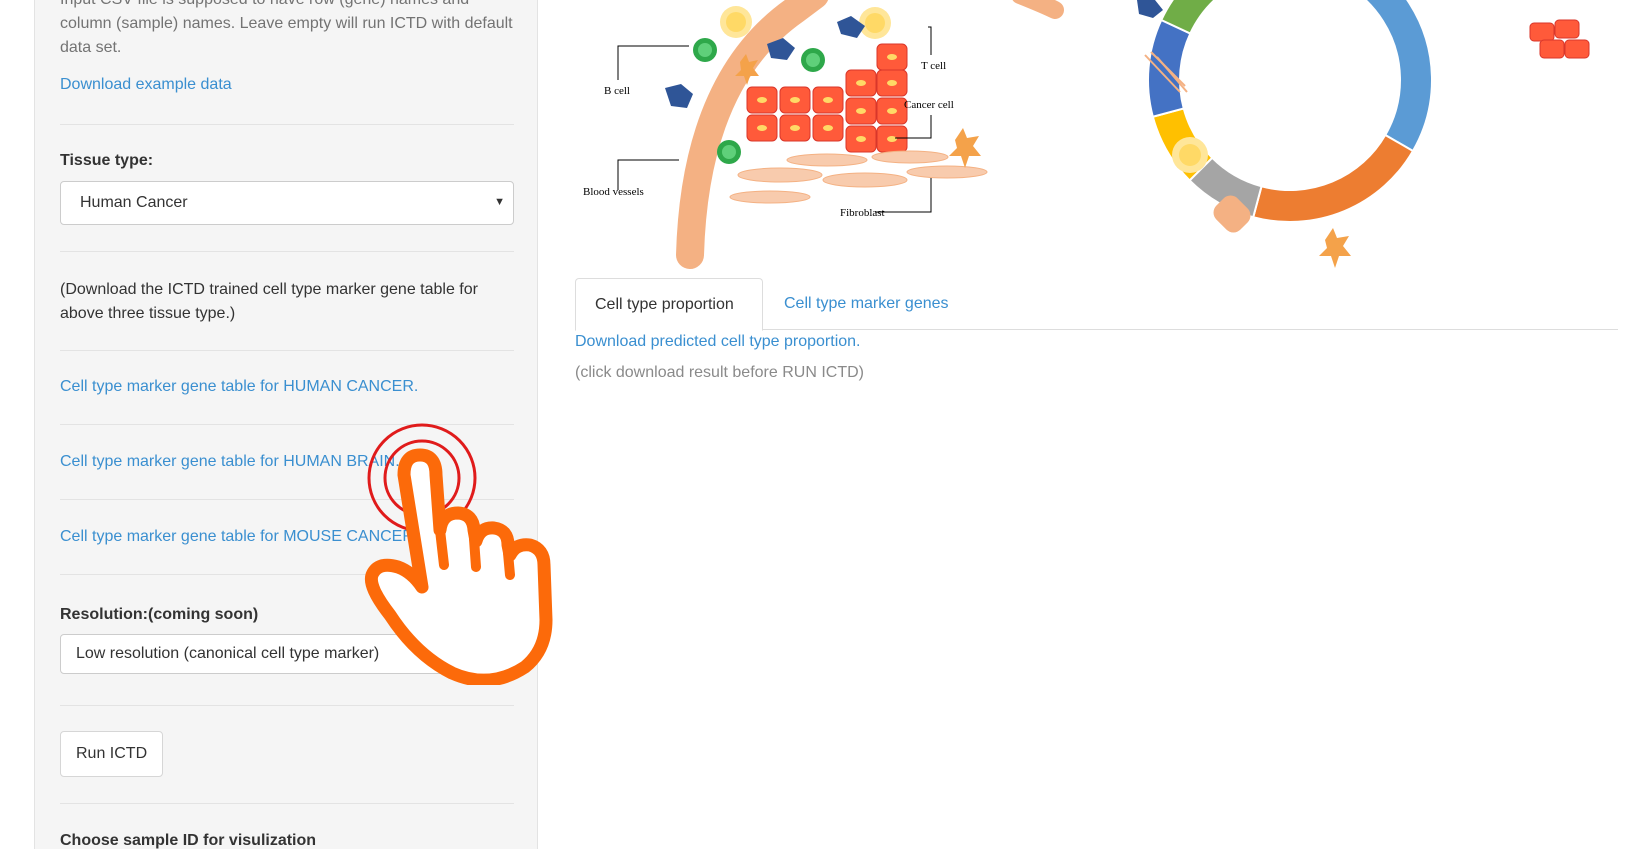 The image size is (1650, 849). What do you see at coordinates (613, 192) in the screenshot?
I see `blood-vessels-label: Blood vessels` at bounding box center [613, 192].